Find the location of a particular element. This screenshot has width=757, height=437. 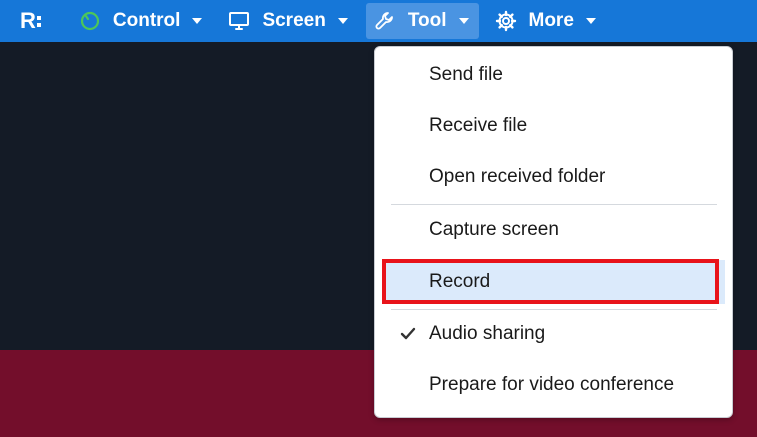

monitor-icon is located at coordinates (239, 21).